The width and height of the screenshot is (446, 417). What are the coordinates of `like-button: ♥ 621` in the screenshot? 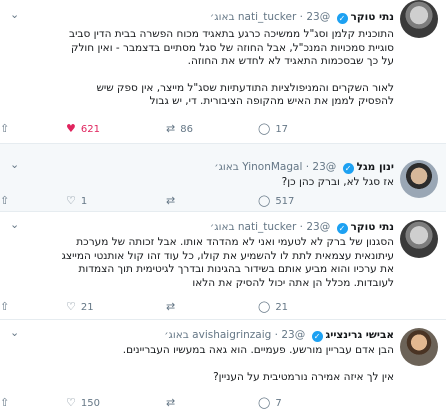 It's located at (83, 129).